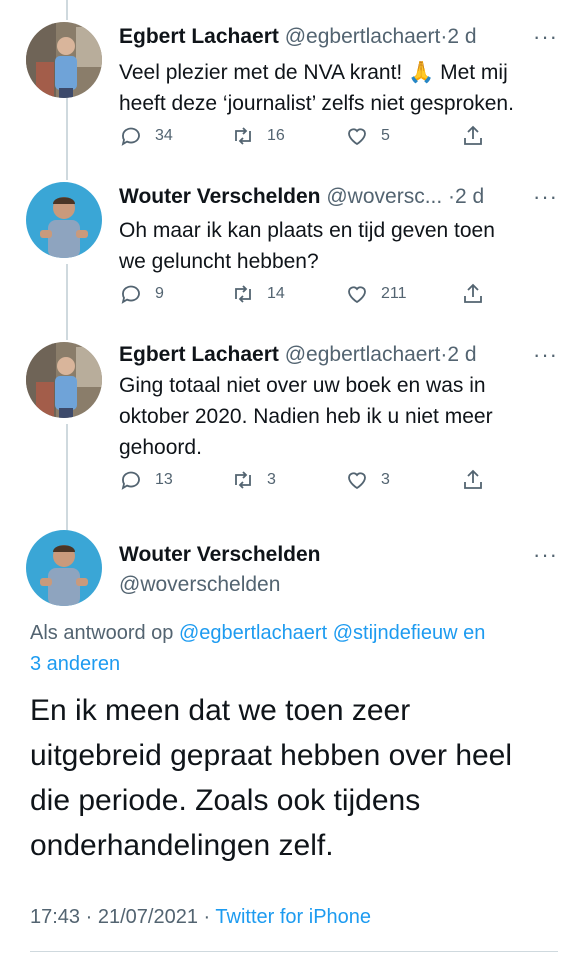  I want to click on tweet-actions: 13 3 3, so click(319, 482).